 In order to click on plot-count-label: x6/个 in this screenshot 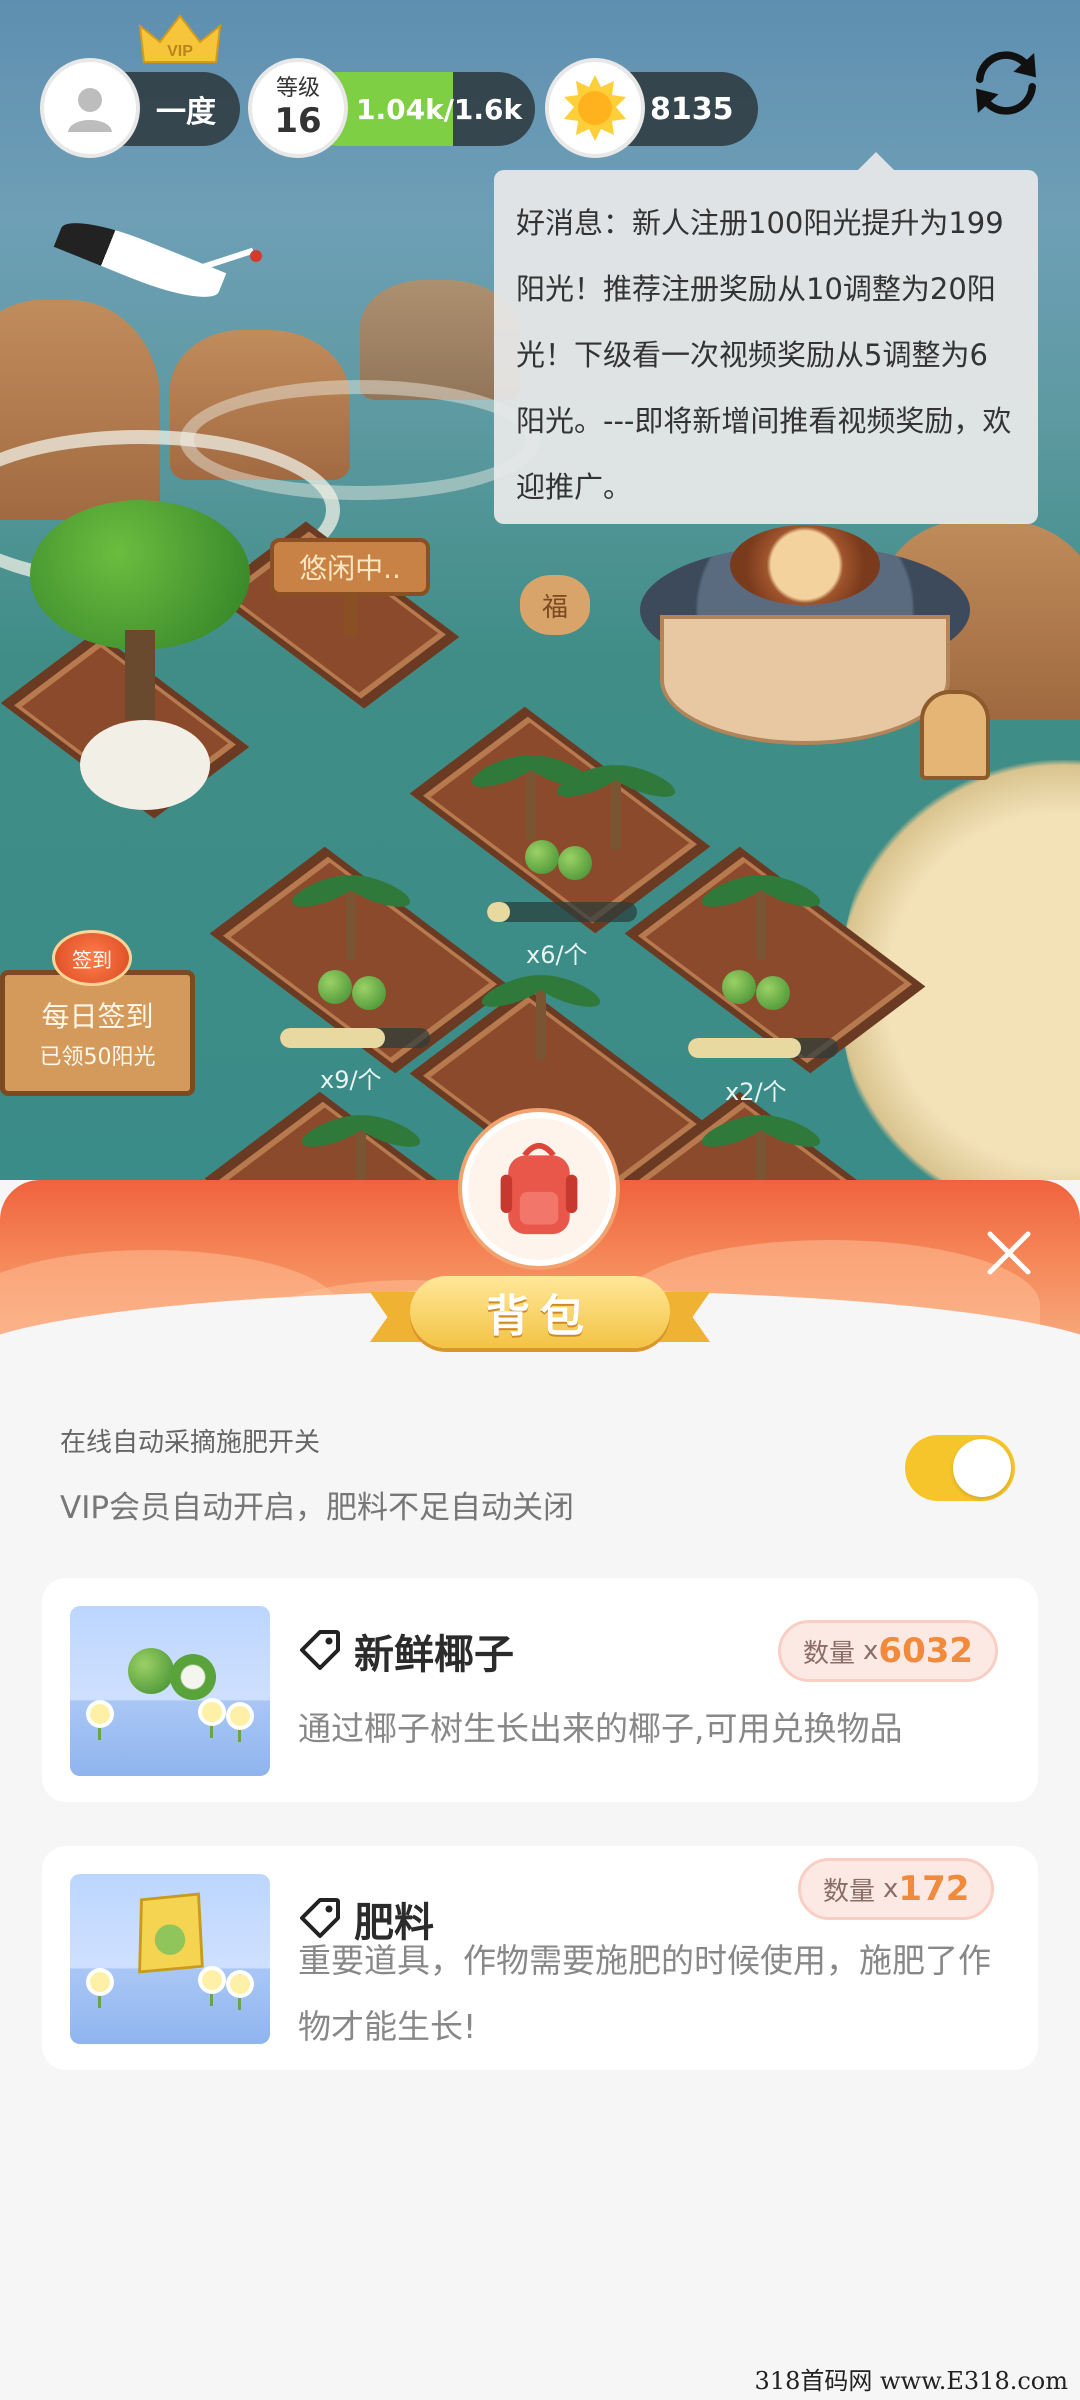, I will do `click(557, 955)`.